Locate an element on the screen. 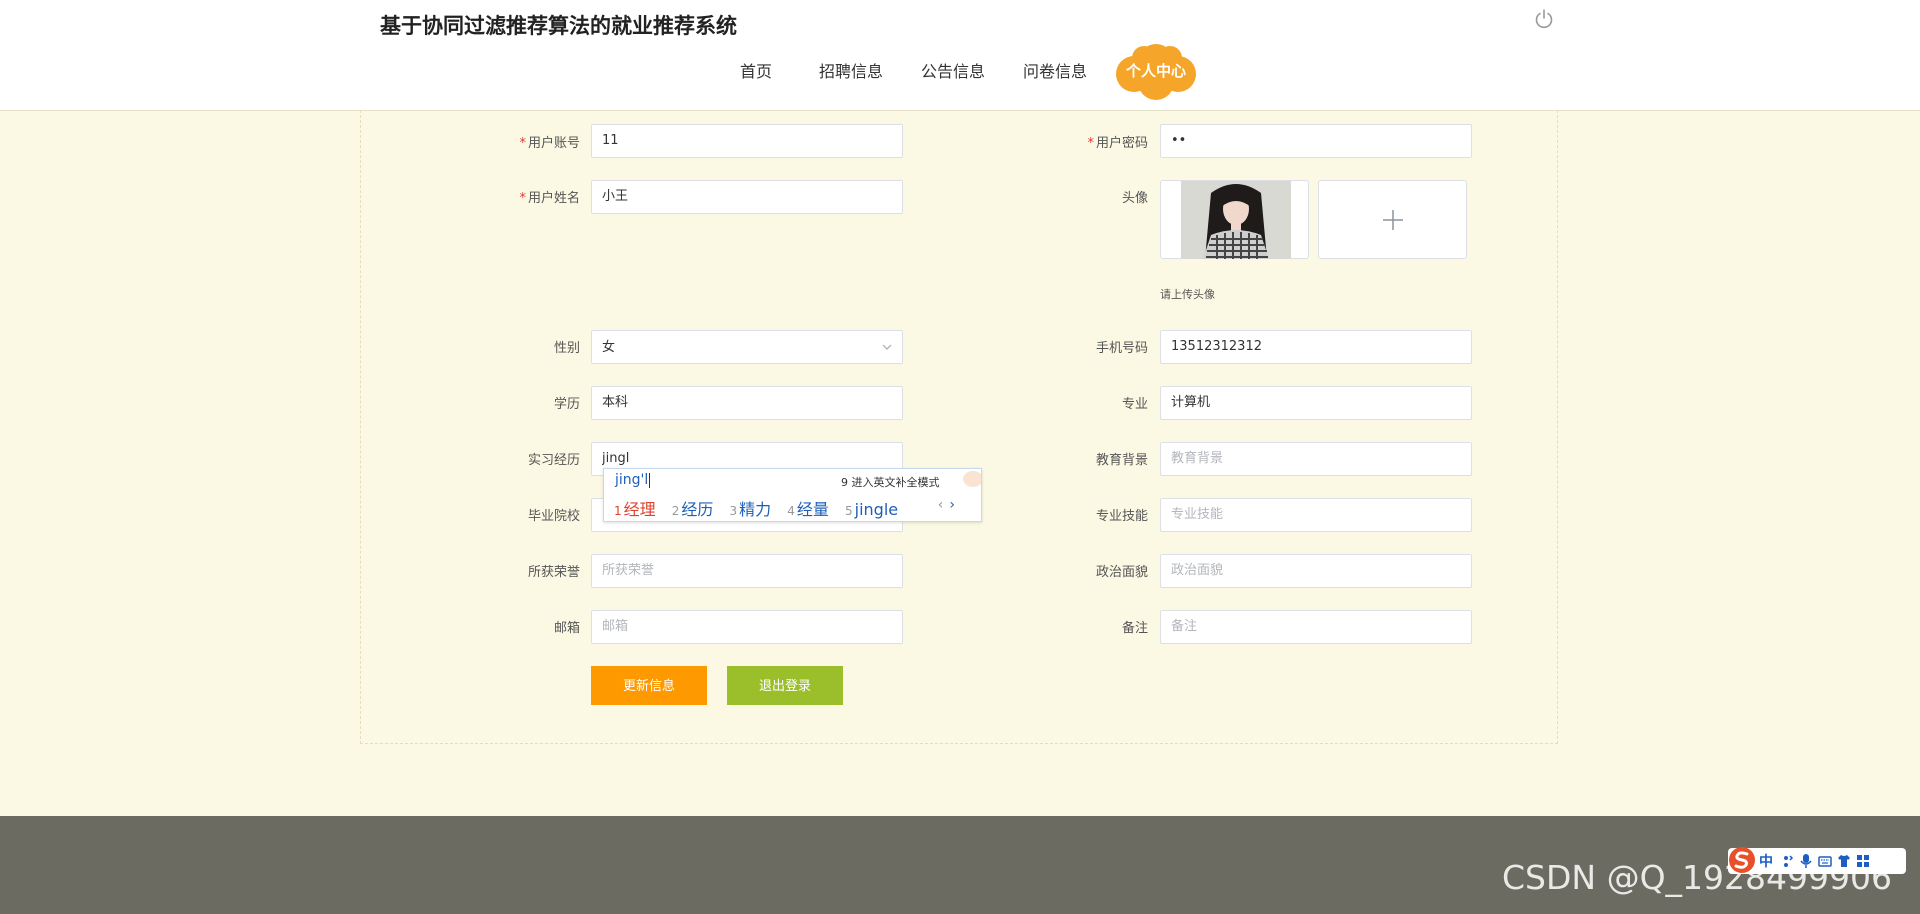  gender-value: 女 is located at coordinates (609, 347).